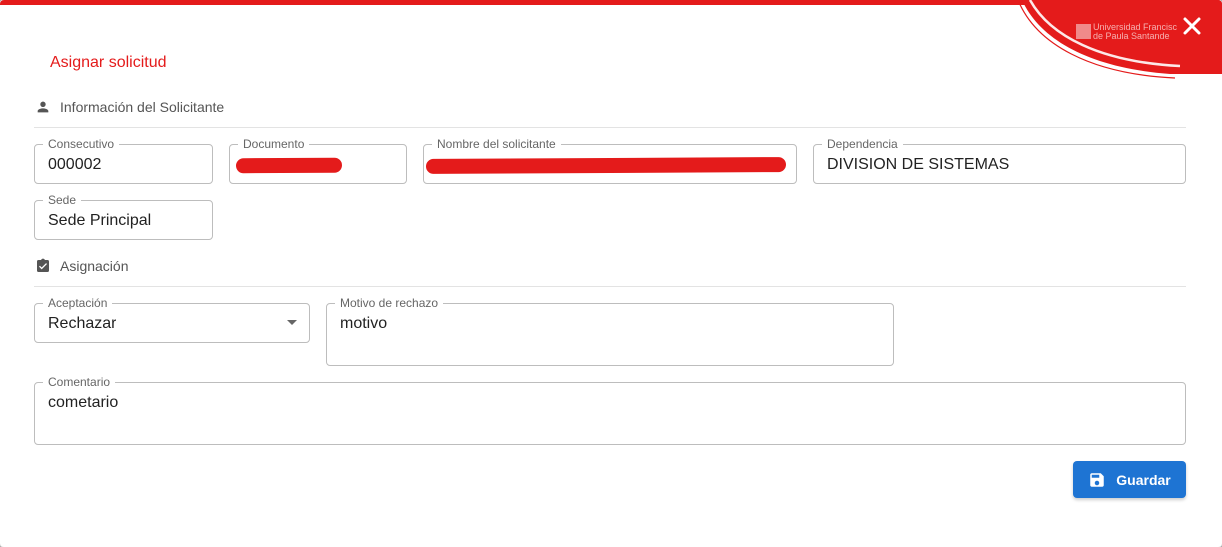 This screenshot has width=1222, height=547. Describe the element at coordinates (1143, 479) in the screenshot. I see `save-button-label: Guardar` at that location.